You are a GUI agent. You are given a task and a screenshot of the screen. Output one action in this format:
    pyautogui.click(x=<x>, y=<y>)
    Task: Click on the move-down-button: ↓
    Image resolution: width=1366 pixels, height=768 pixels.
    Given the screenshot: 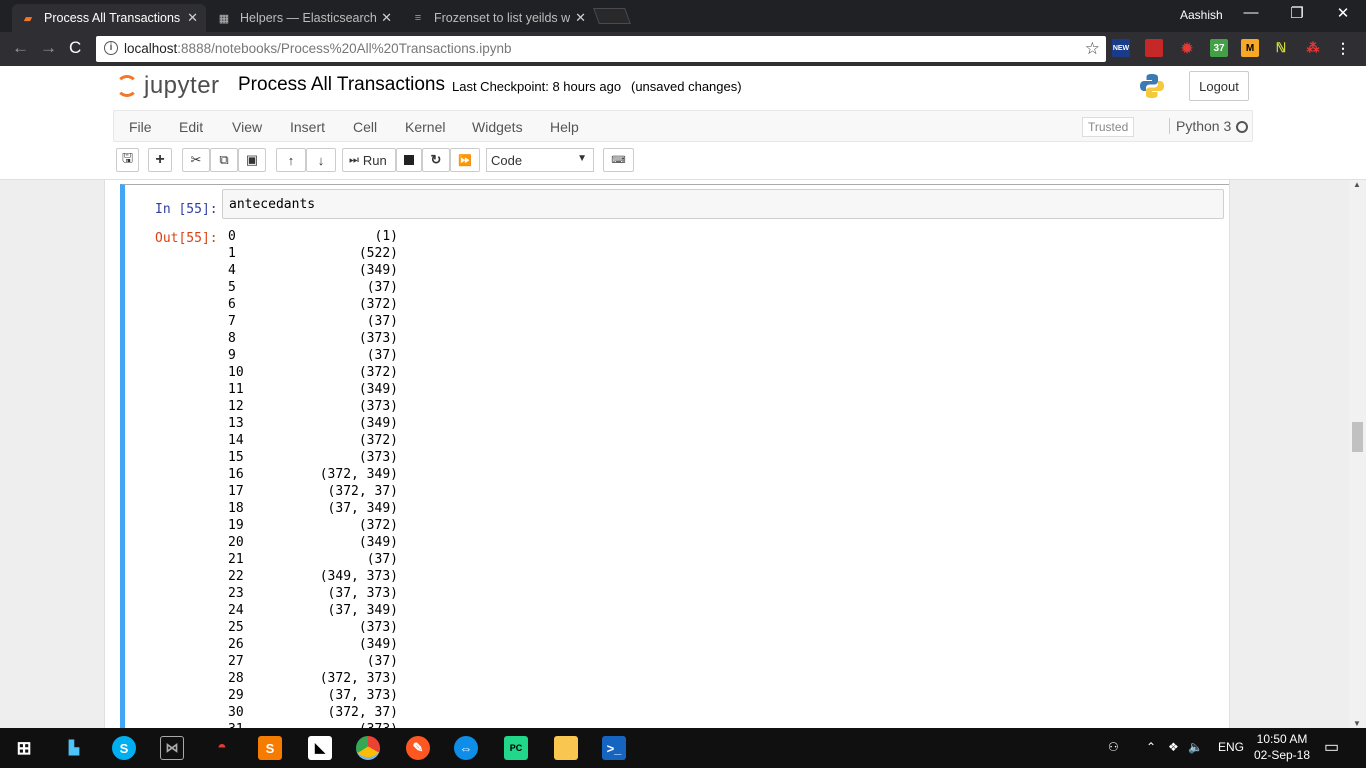 What is the action you would take?
    pyautogui.click(x=321, y=160)
    